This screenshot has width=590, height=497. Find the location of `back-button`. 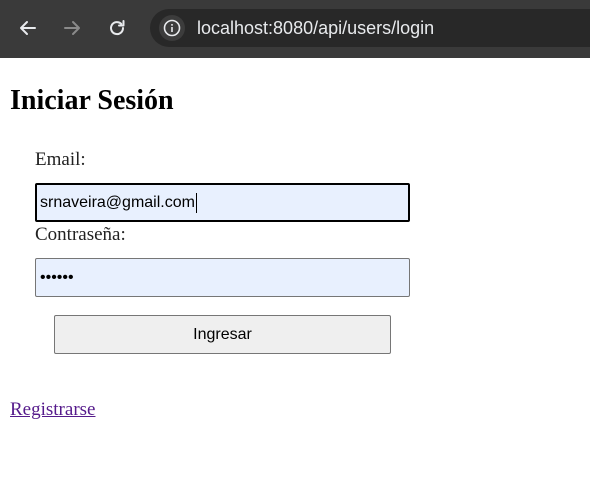

back-button is located at coordinates (28, 28).